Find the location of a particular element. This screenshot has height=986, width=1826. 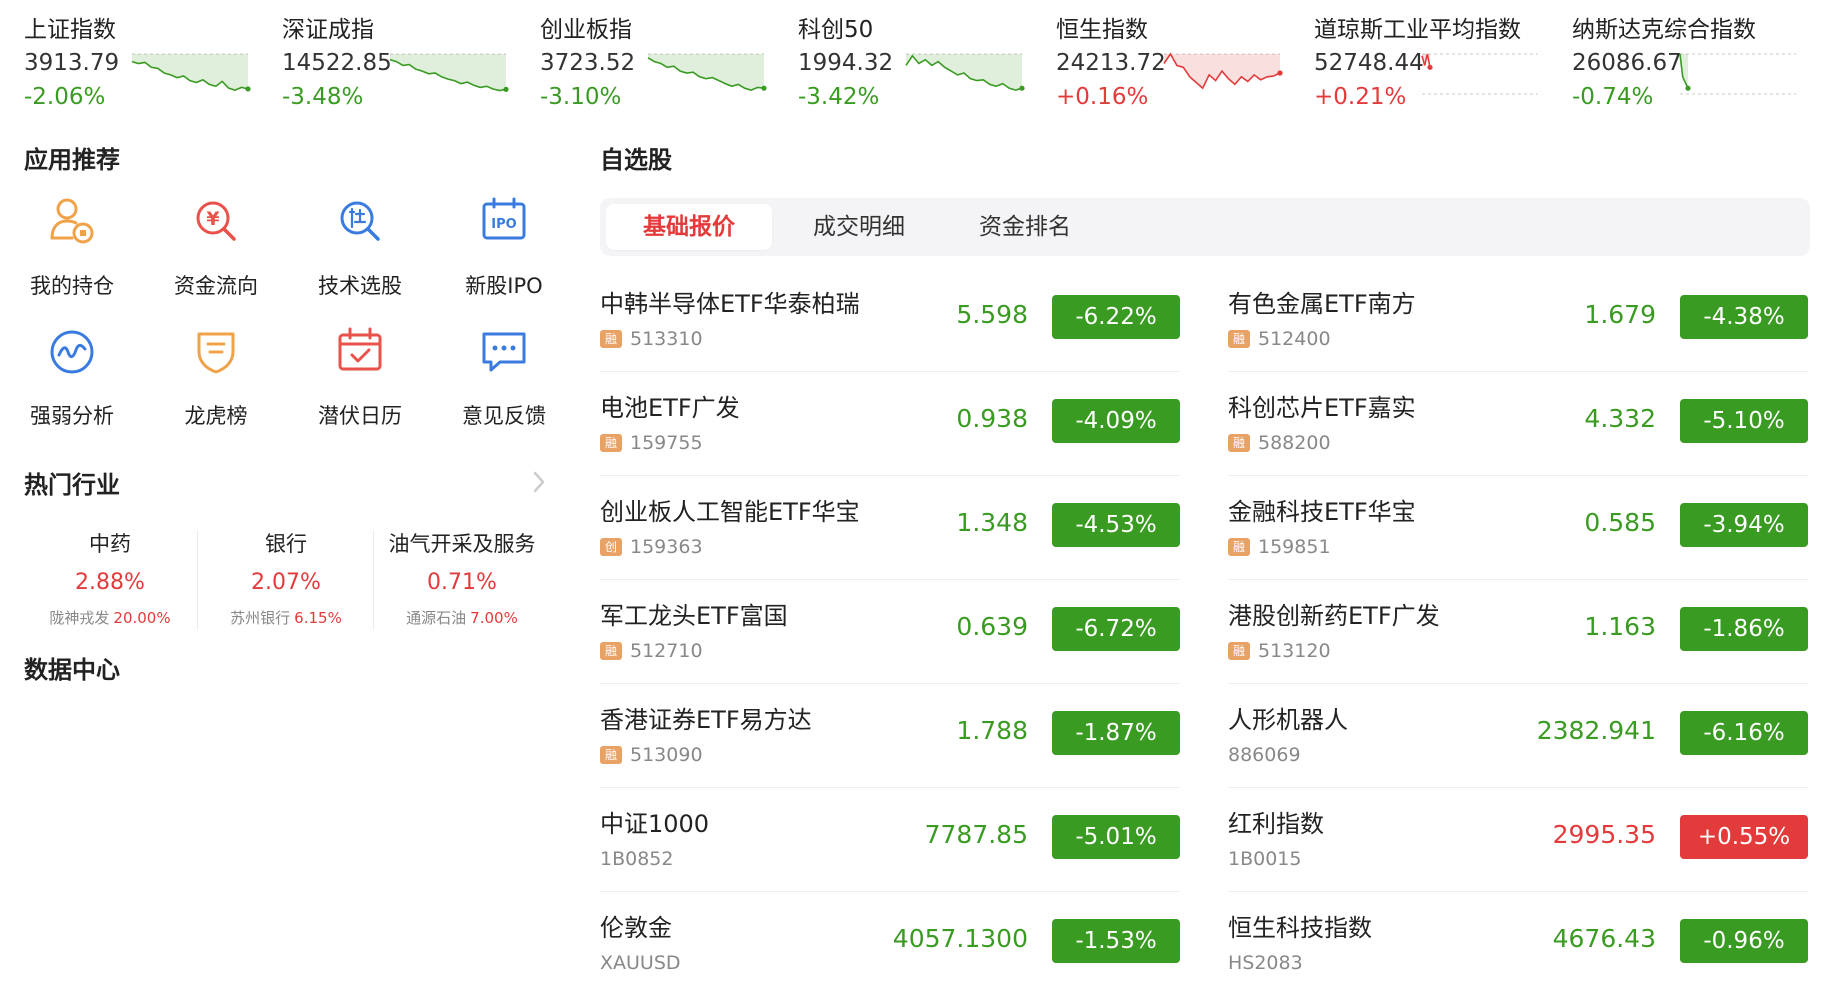

industry-name: 油气开采及服务 is located at coordinates (462, 544).